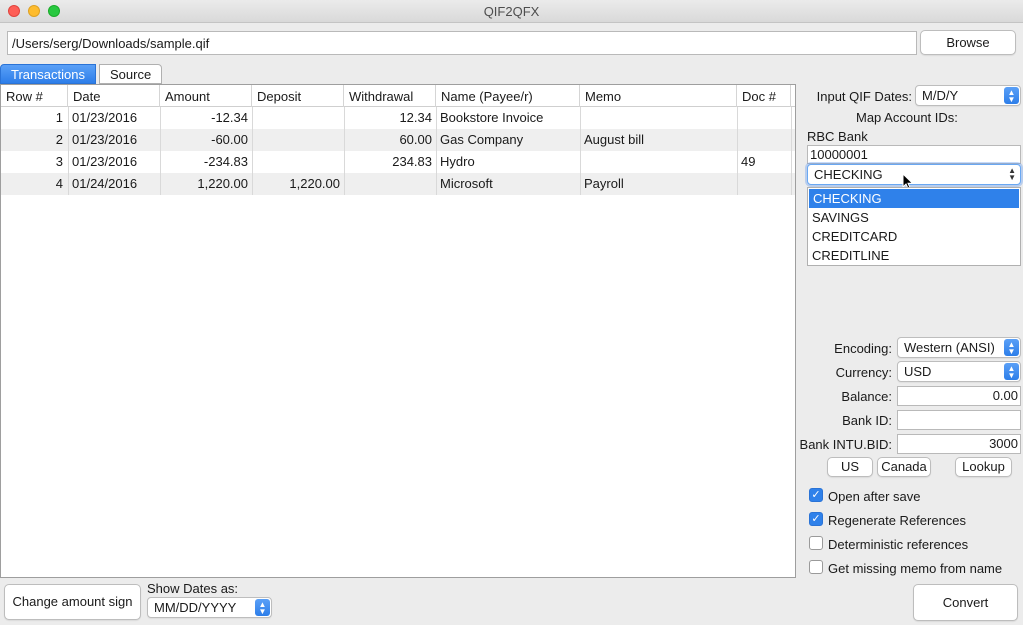 Image resolution: width=1023 pixels, height=625 pixels. Describe the element at coordinates (658, 96) in the screenshot. I see `column-header-memo: Memo` at that location.